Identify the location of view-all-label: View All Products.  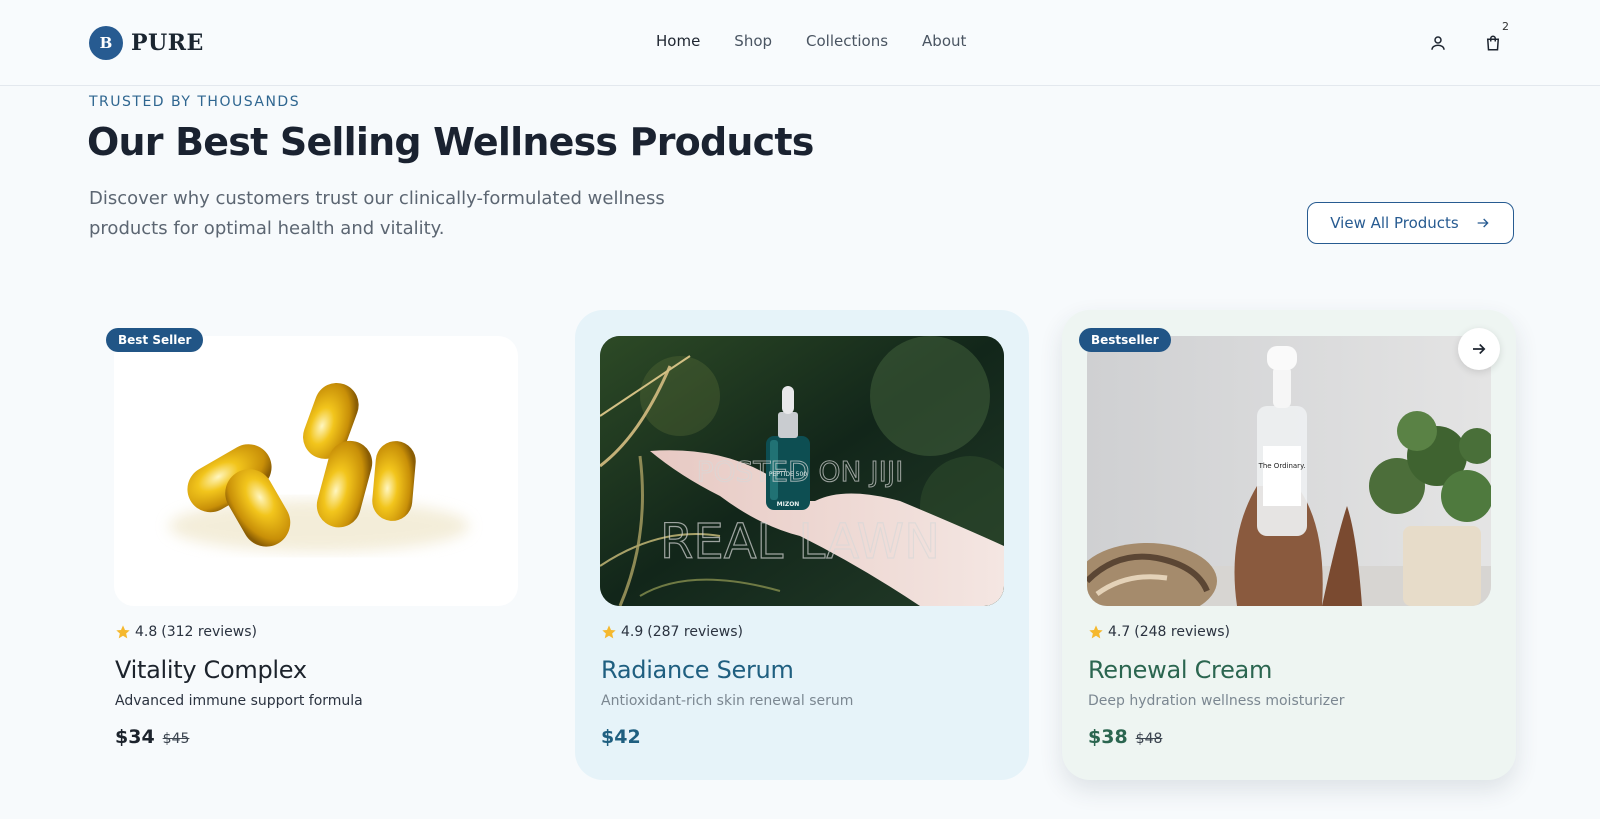
(1394, 223).